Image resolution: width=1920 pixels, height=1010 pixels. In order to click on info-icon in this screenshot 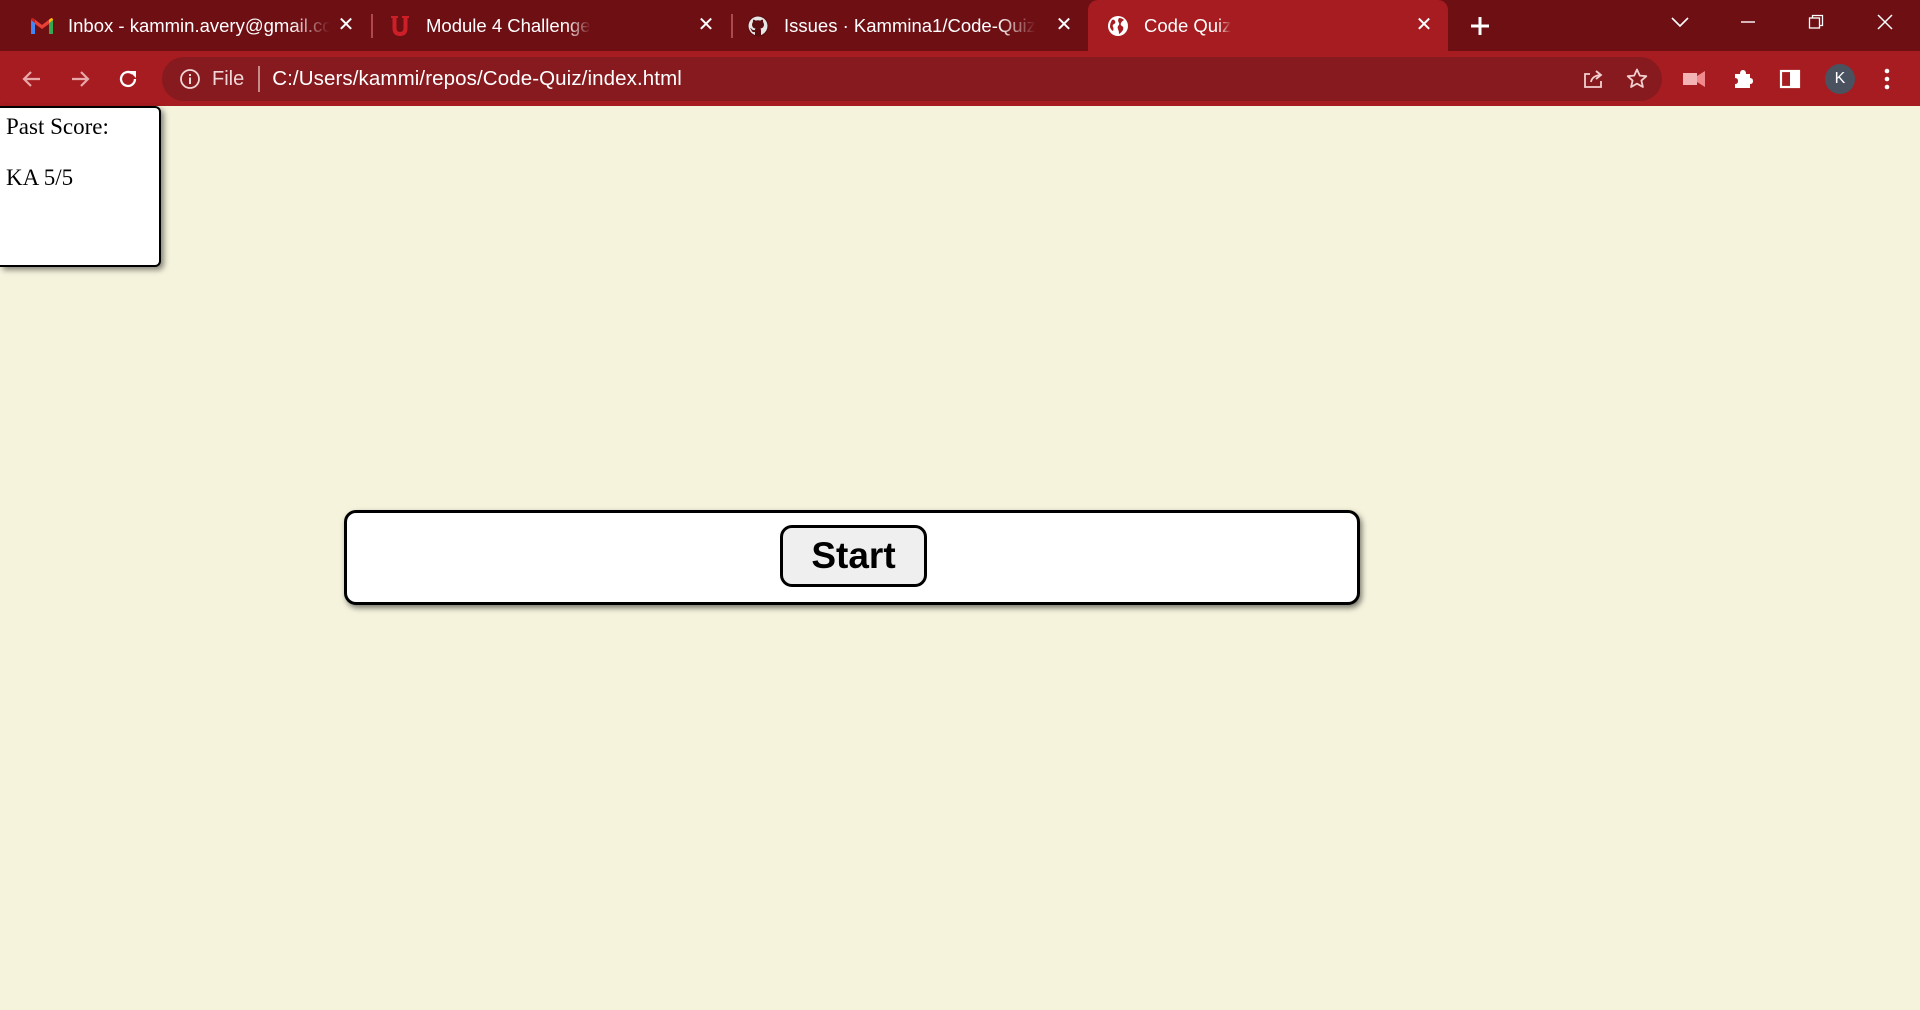, I will do `click(190, 79)`.